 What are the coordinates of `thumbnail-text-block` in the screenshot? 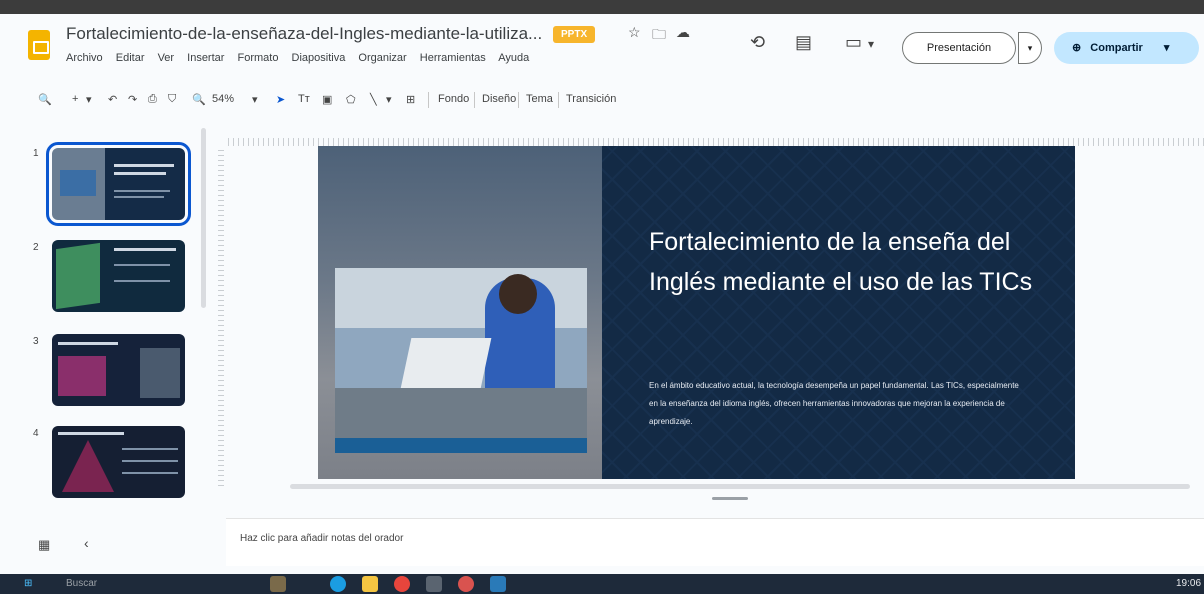 It's located at (82, 376).